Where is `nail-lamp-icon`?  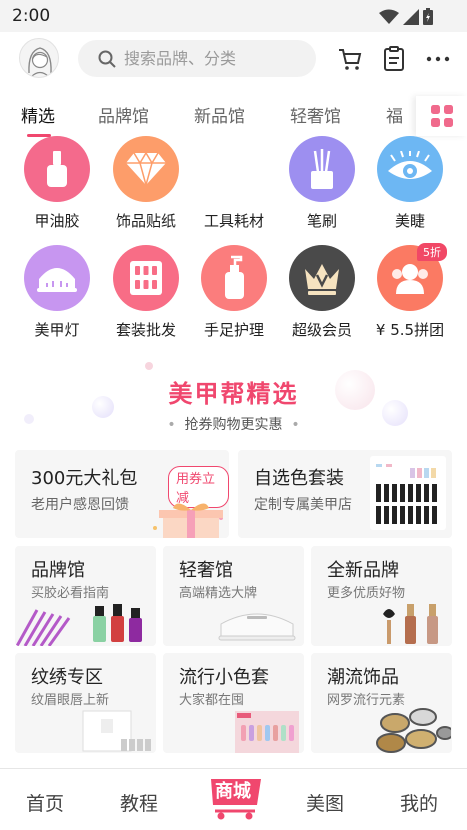 nail-lamp-icon is located at coordinates (57, 278).